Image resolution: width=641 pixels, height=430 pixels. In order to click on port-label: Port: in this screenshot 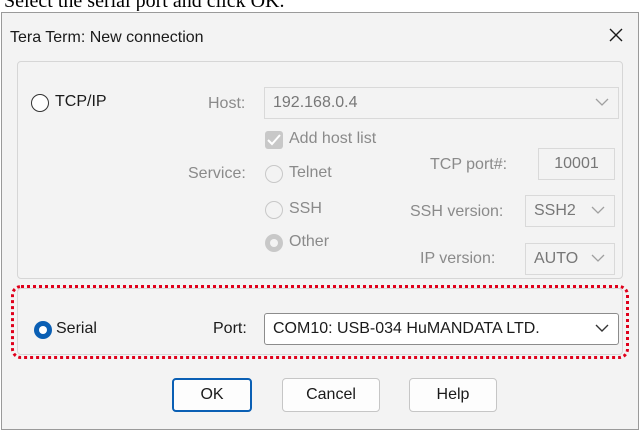, I will do `click(230, 328)`.